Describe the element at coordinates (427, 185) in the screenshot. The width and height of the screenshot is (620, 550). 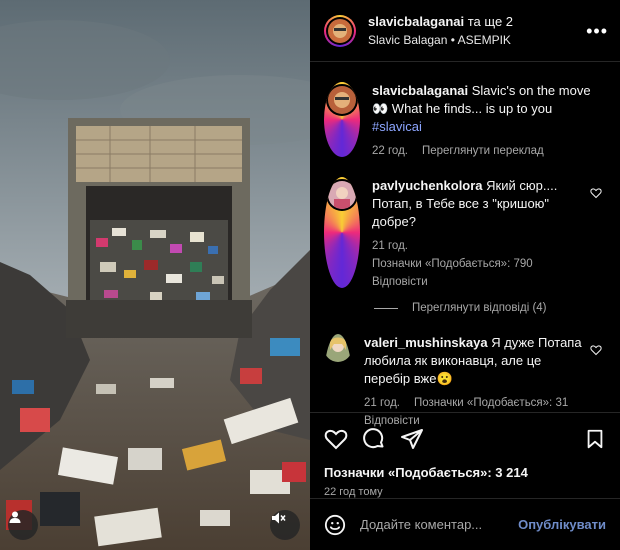
I see `comment-username: pavlyuchenkolora` at that location.